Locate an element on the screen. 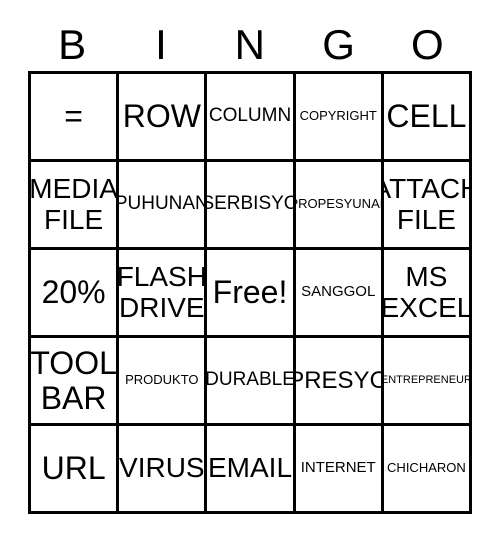 The width and height of the screenshot is (501, 544). bingo-cell: MEDIA FILE is located at coordinates (75, 204).